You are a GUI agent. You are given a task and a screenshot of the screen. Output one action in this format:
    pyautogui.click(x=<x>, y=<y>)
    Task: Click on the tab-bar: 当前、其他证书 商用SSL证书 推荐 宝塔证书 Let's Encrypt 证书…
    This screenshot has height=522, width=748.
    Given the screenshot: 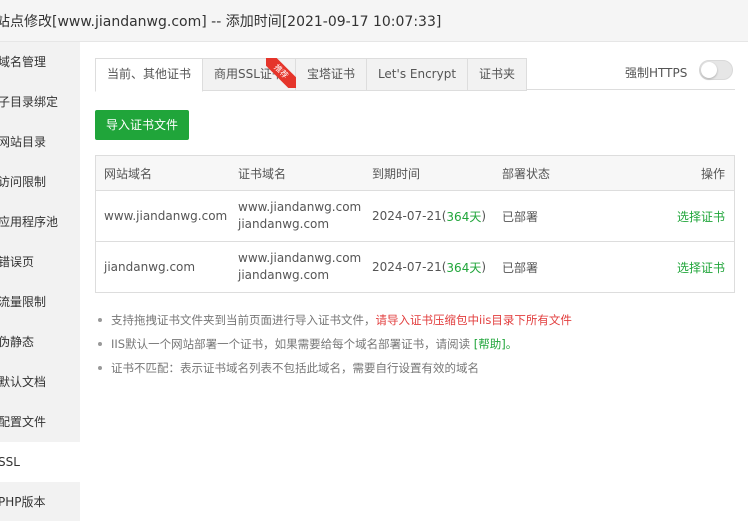 What is the action you would take?
    pyautogui.click(x=311, y=75)
    